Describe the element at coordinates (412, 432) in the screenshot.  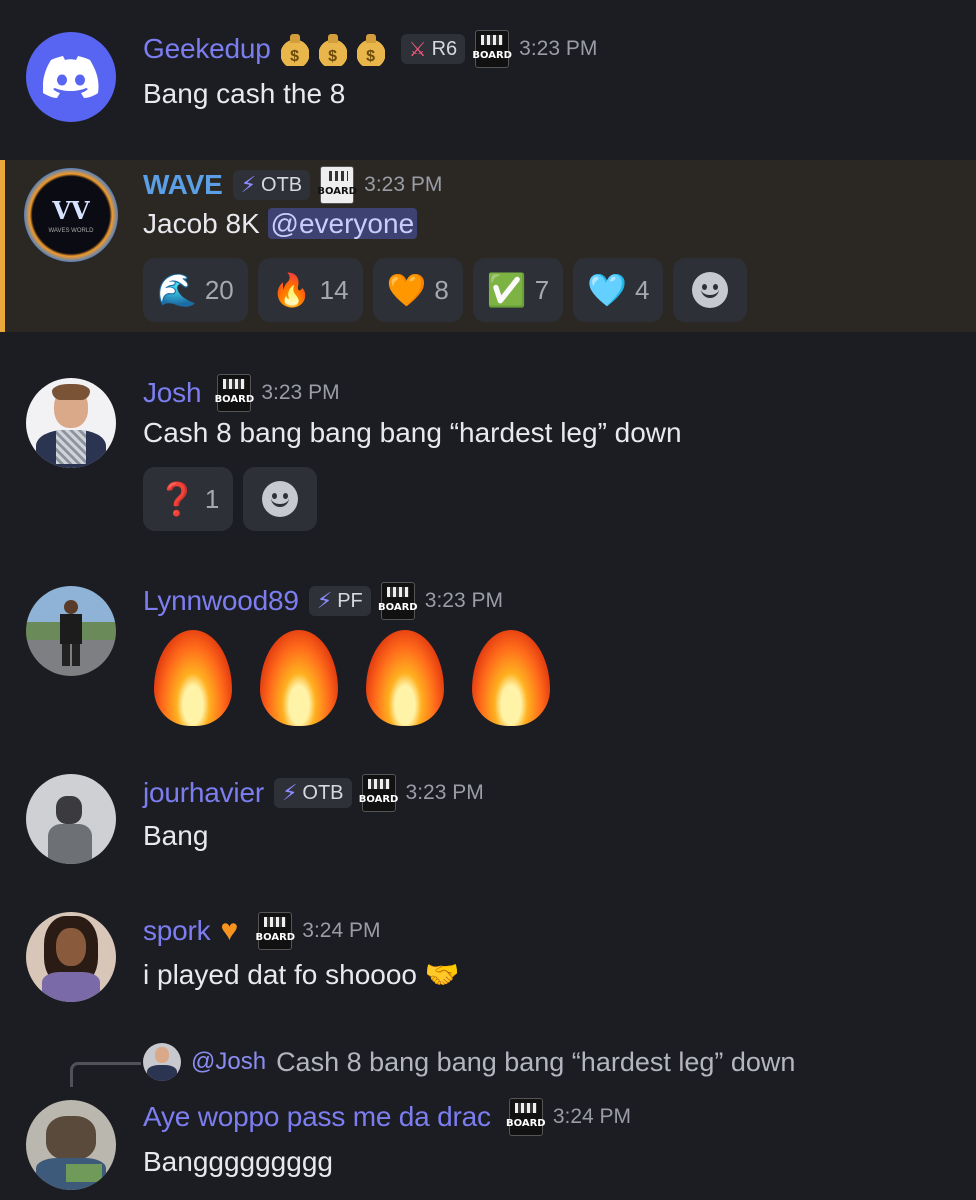
I see `message-text: Cash 8 bang bang bang “hardest leg” down` at that location.